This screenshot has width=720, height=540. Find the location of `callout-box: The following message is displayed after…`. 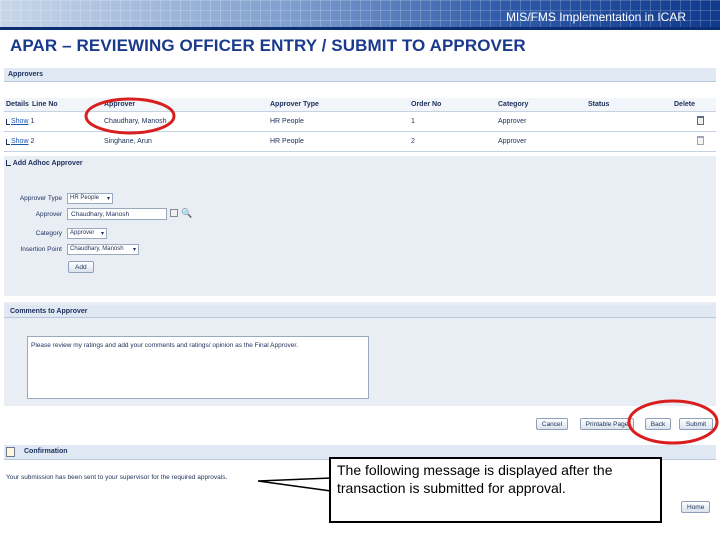

callout-box: The following message is displayed after… is located at coordinates (495, 490).